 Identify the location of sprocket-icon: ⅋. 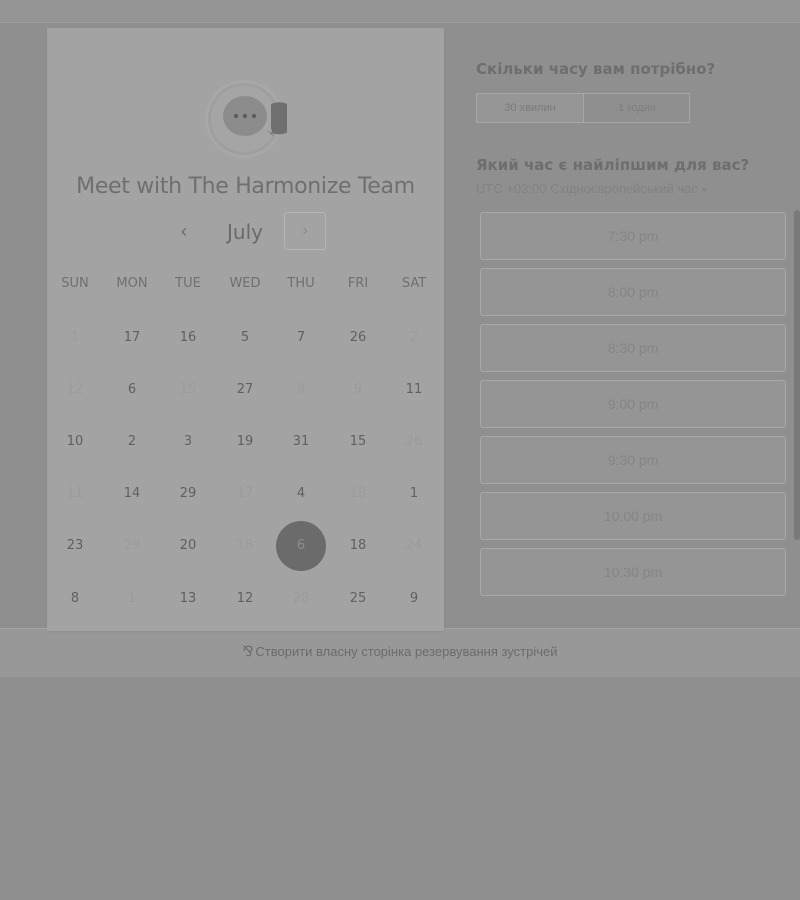
(248, 651).